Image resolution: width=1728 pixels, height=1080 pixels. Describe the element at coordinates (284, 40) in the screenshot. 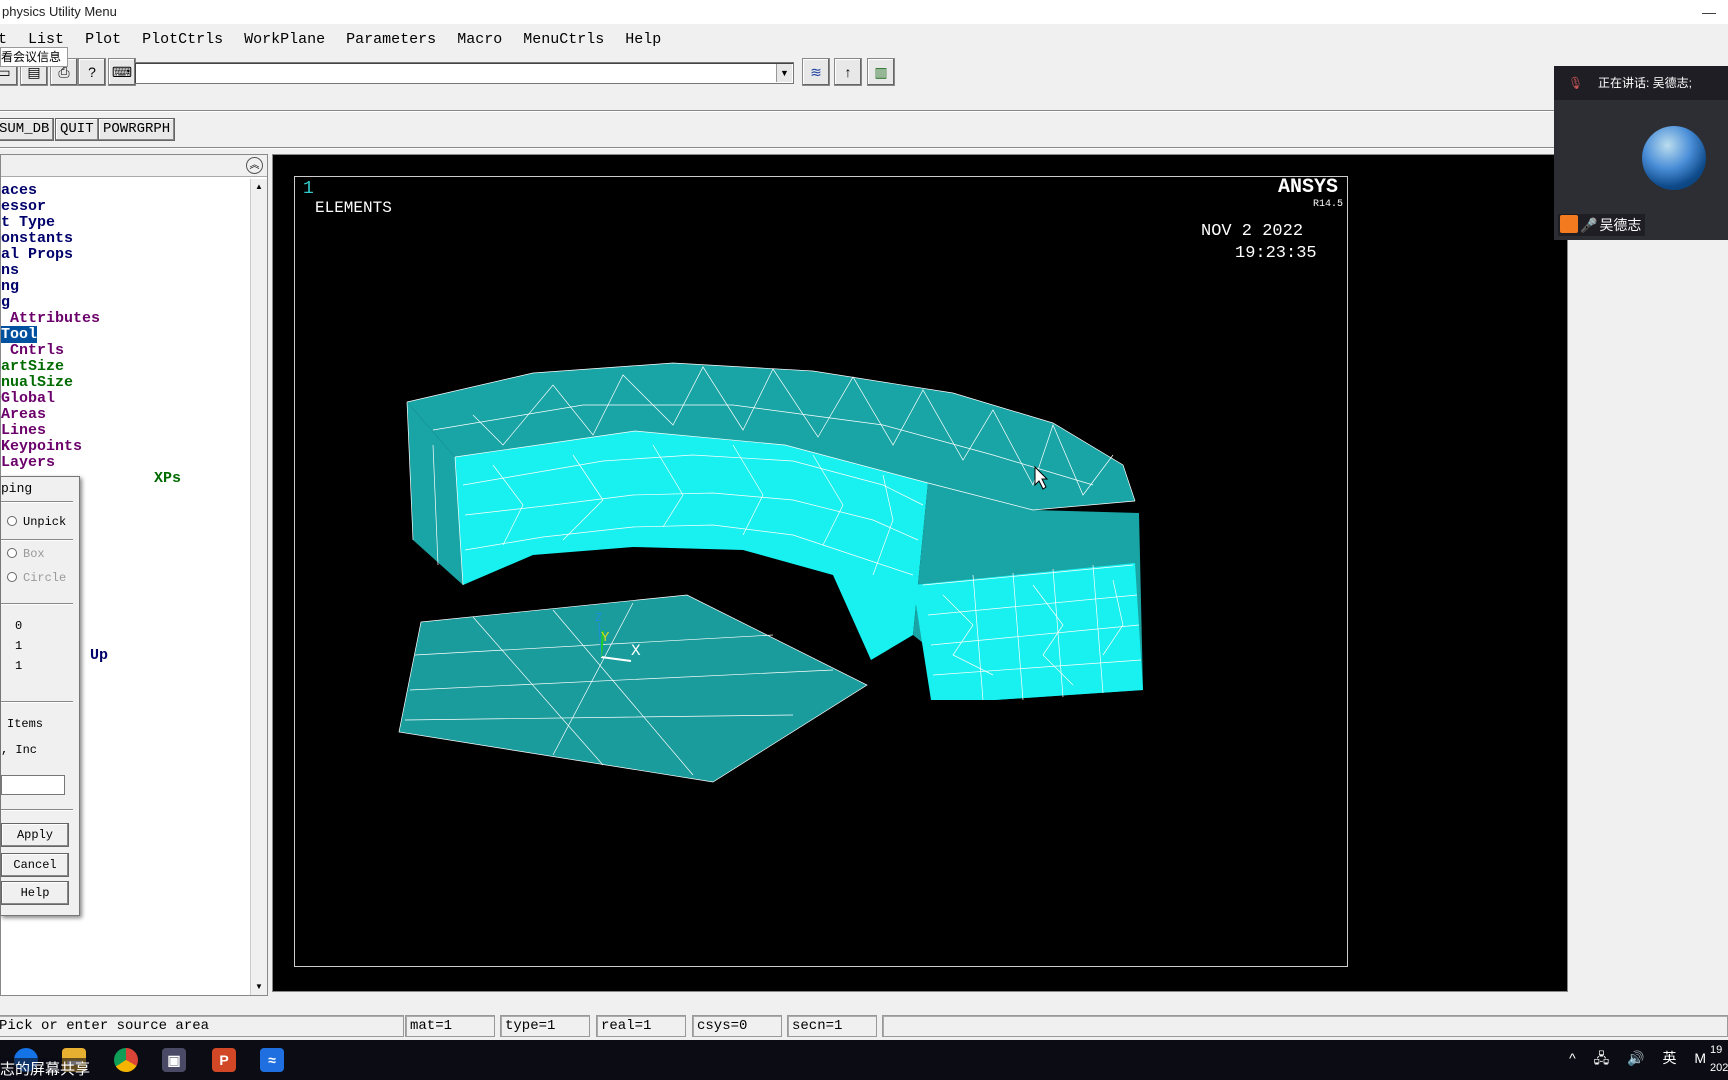

I see `menu-workplane: WorkPlane` at that location.